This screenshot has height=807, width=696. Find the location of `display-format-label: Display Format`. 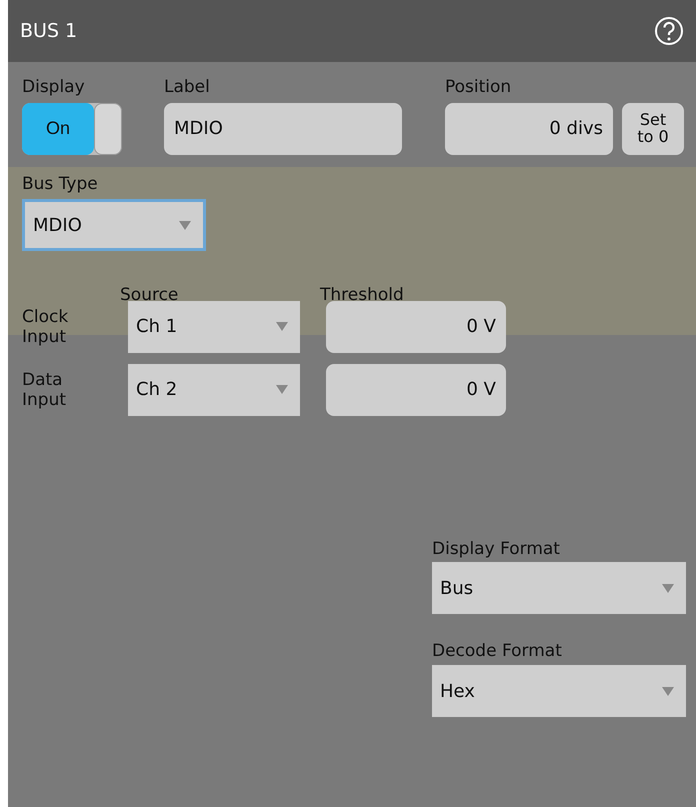

display-format-label: Display Format is located at coordinates (496, 549).